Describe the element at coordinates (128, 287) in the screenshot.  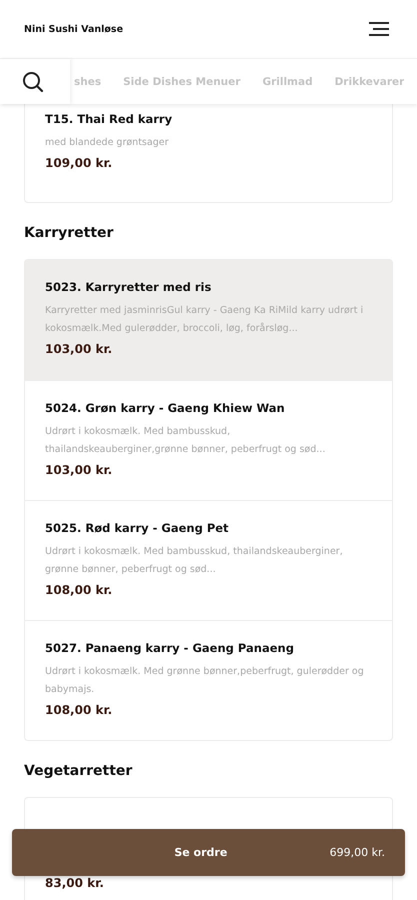
I see `item-name: 5023. Karryretter med ris` at that location.